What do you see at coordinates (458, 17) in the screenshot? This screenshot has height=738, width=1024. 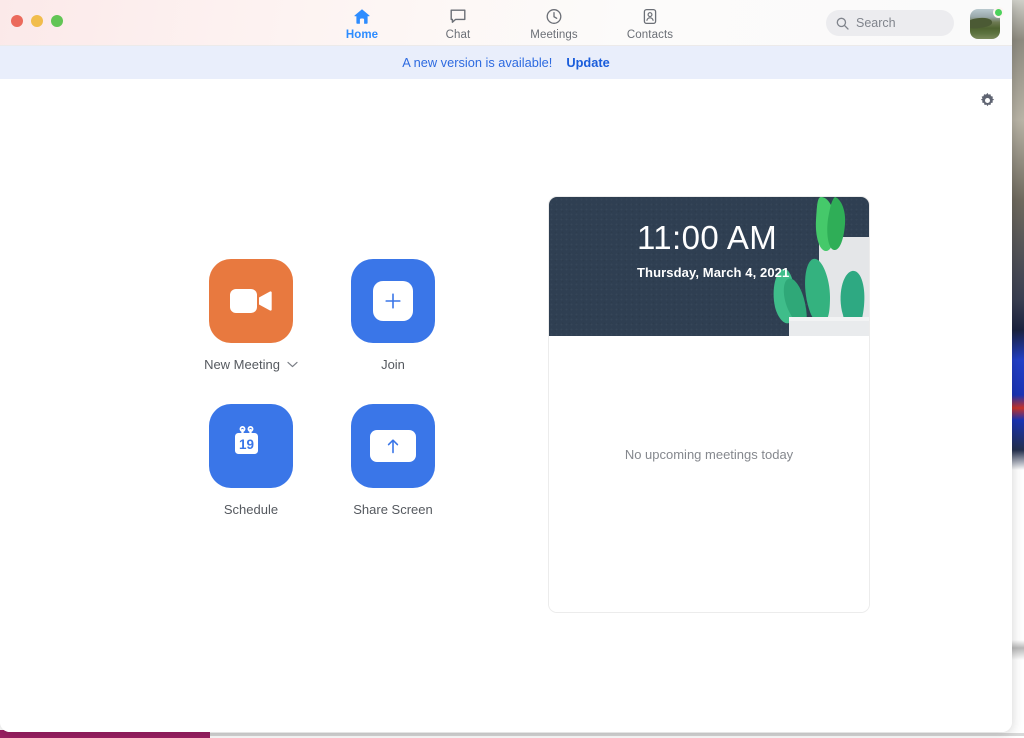 I see `chat-icon` at bounding box center [458, 17].